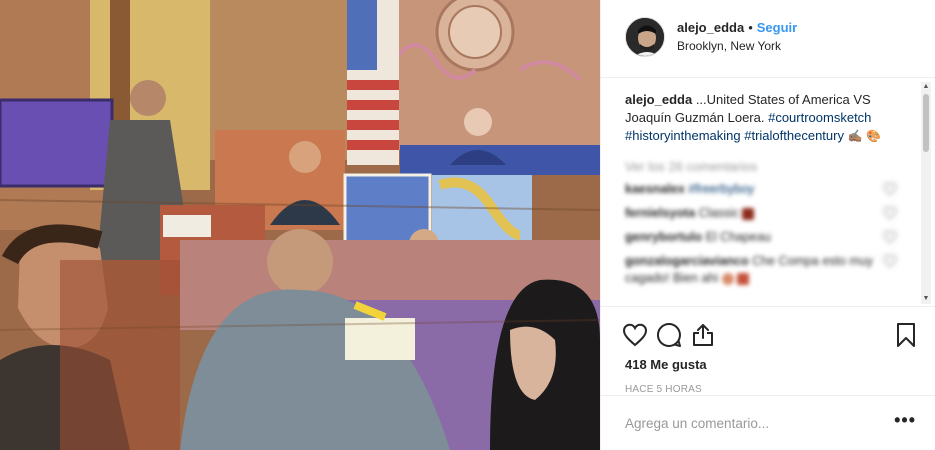  Describe the element at coordinates (655, 189) in the screenshot. I see `comment-username-link: kaesnalex` at that location.